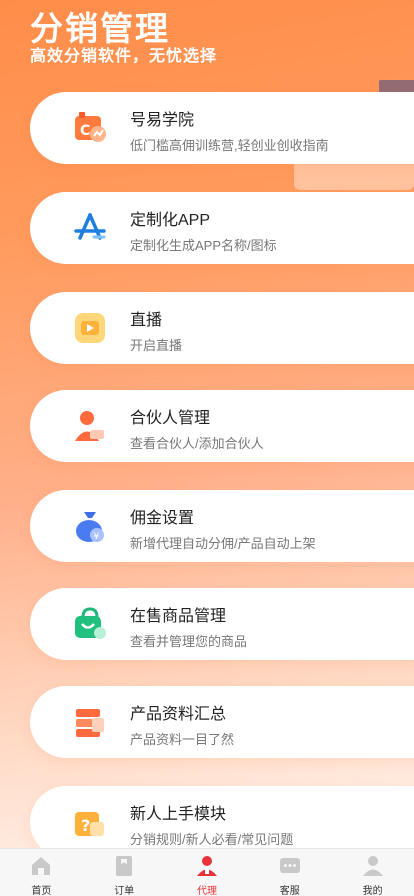 This screenshot has height=896, width=414. What do you see at coordinates (223, 543) in the screenshot?
I see `menu-item-desc: 新增代理自动分佣/产品自动上架` at bounding box center [223, 543].